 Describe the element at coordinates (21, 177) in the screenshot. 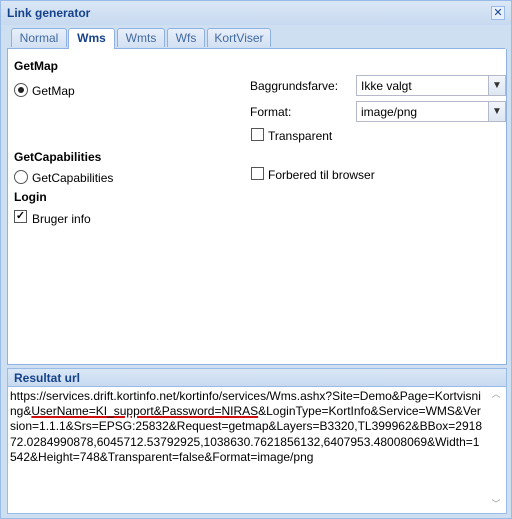

I see `getcapabilities-radio` at that location.